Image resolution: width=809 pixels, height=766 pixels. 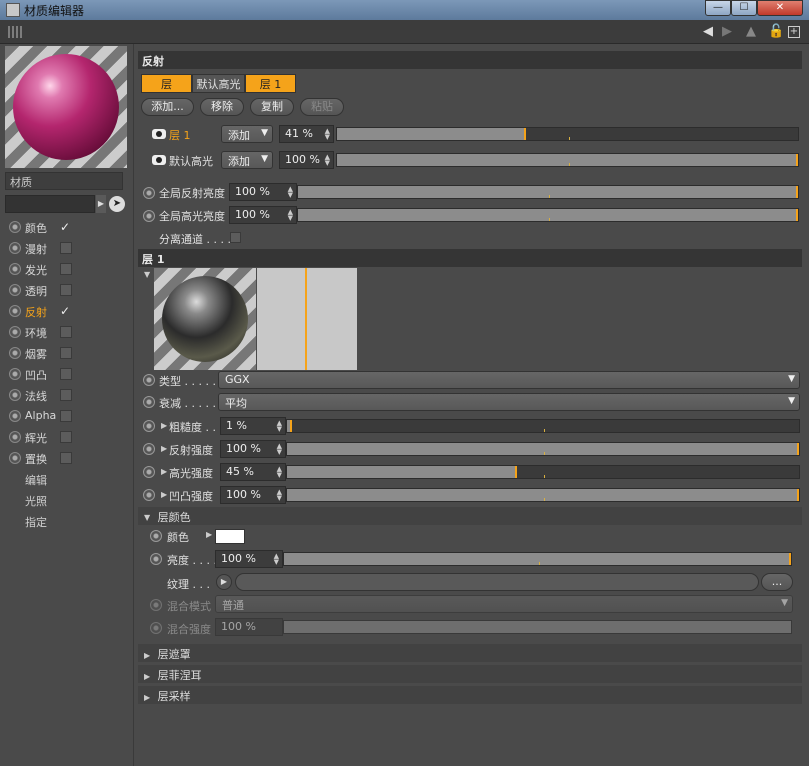 What do you see at coordinates (36, 312) in the screenshot?
I see `channel-label: 反射` at bounding box center [36, 312].